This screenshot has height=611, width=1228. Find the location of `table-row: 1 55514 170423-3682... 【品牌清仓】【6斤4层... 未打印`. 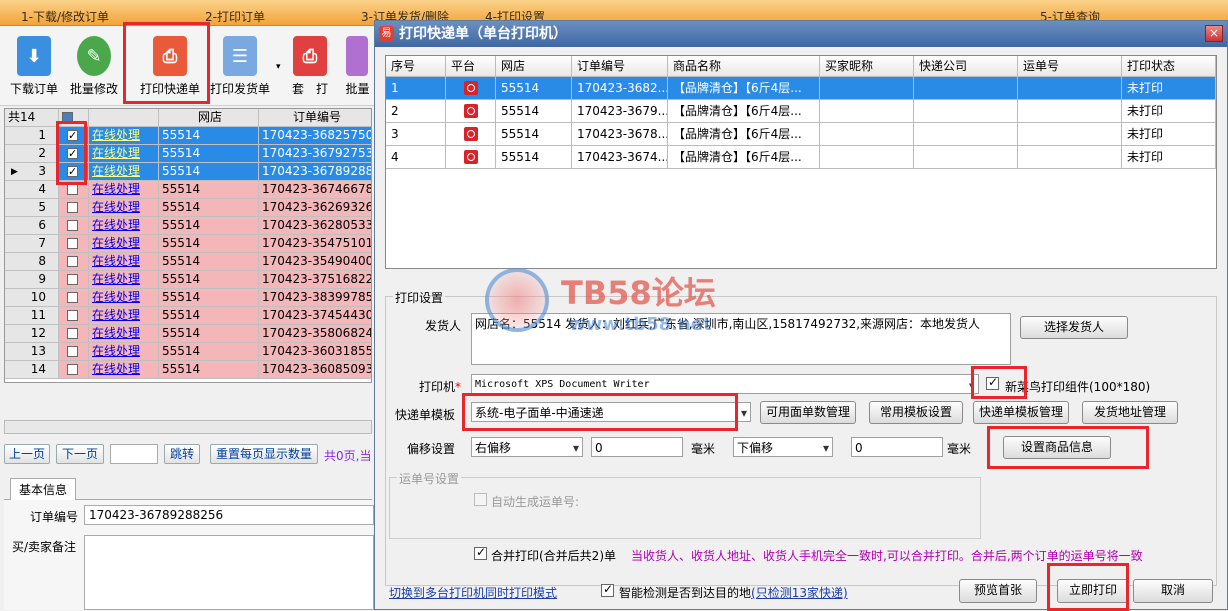

table-row: 1 55514 170423-3682... 【品牌清仓】【6斤4层... 未打印 is located at coordinates (801, 88).